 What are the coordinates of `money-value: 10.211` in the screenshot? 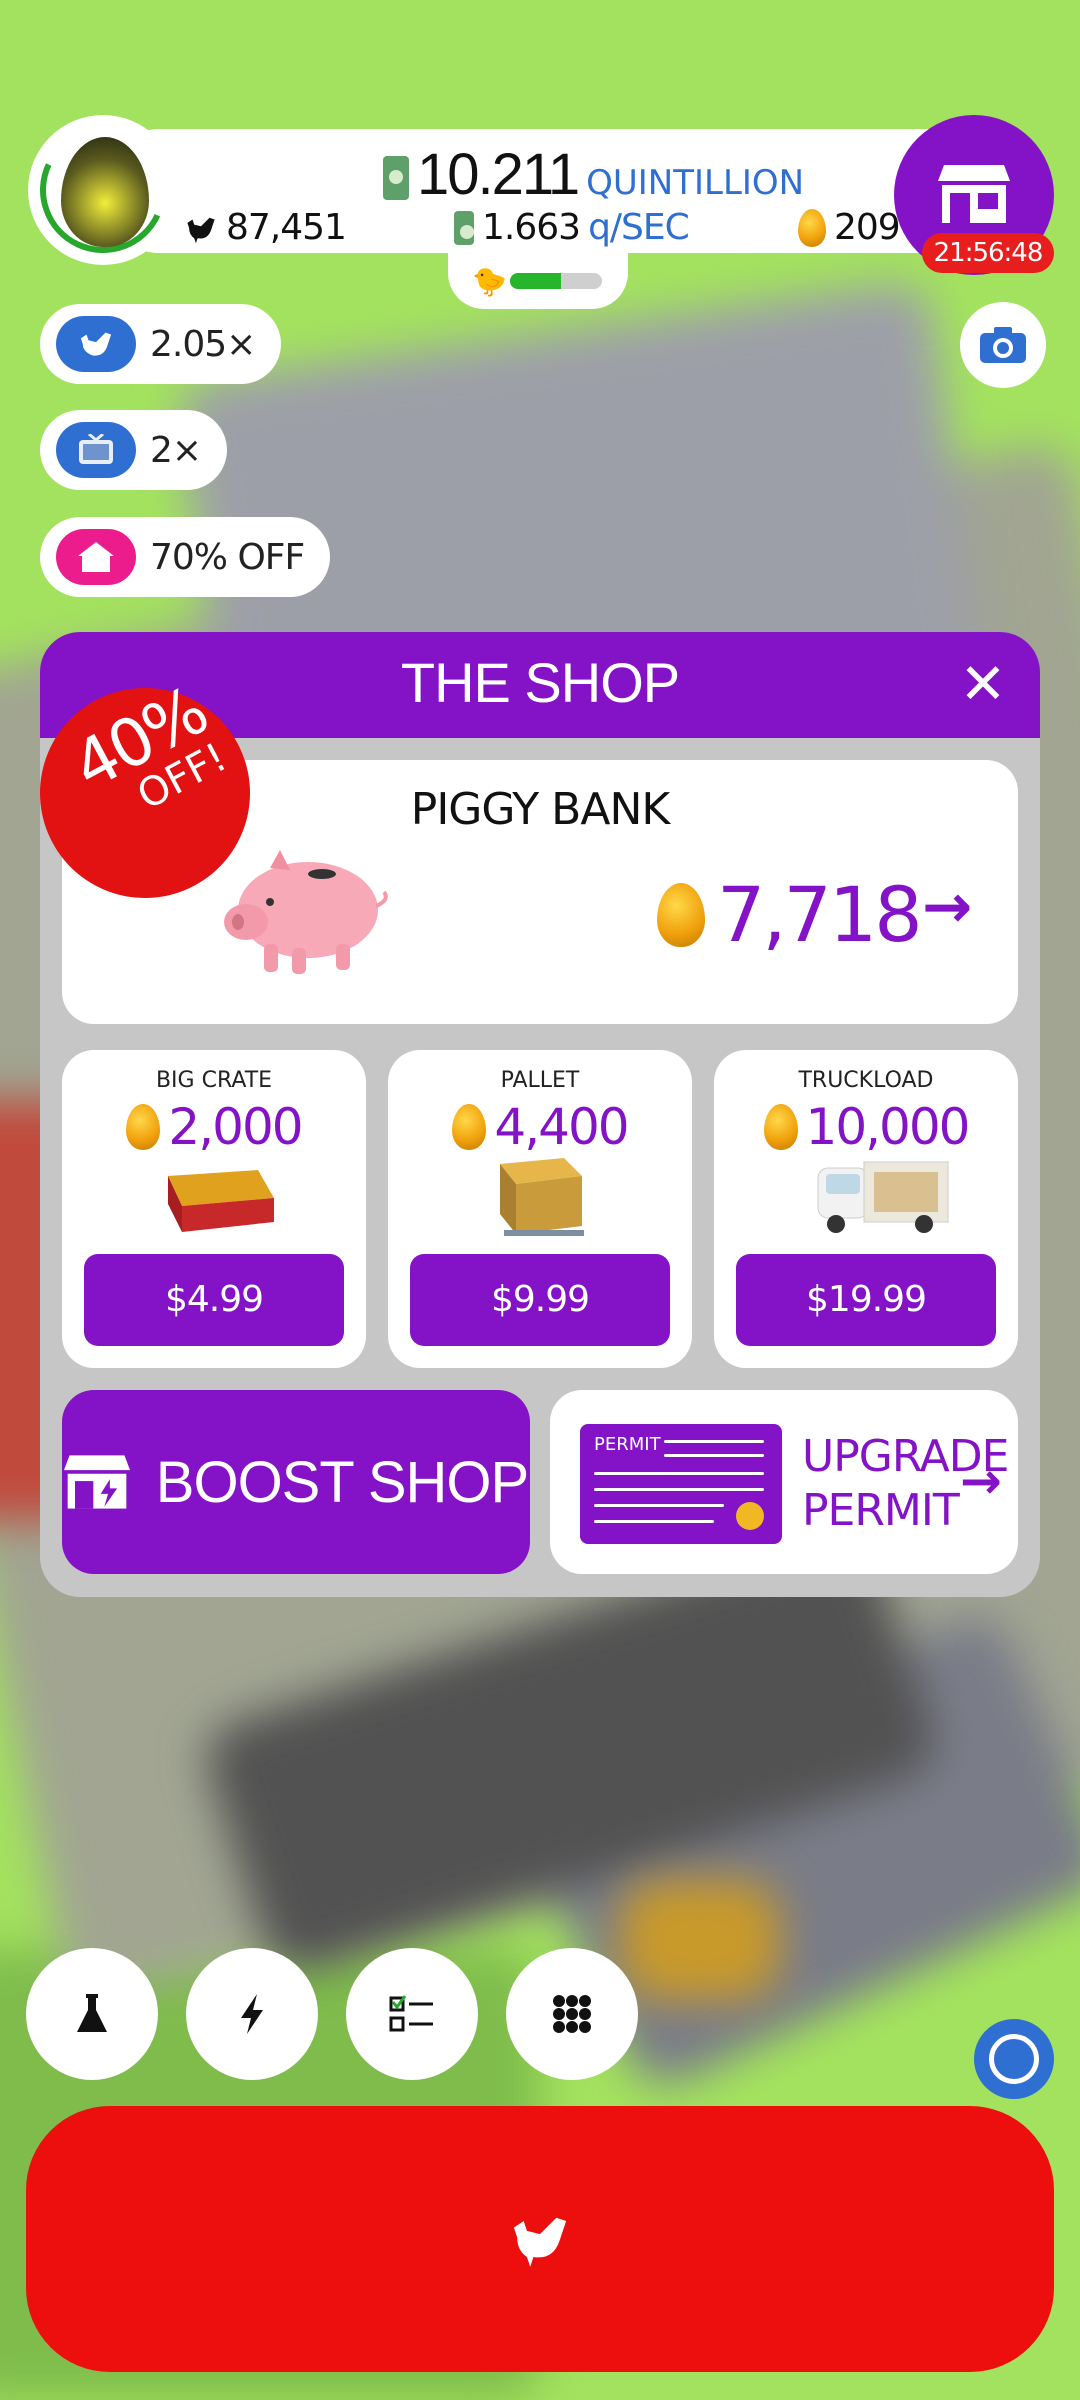 It's located at (498, 174).